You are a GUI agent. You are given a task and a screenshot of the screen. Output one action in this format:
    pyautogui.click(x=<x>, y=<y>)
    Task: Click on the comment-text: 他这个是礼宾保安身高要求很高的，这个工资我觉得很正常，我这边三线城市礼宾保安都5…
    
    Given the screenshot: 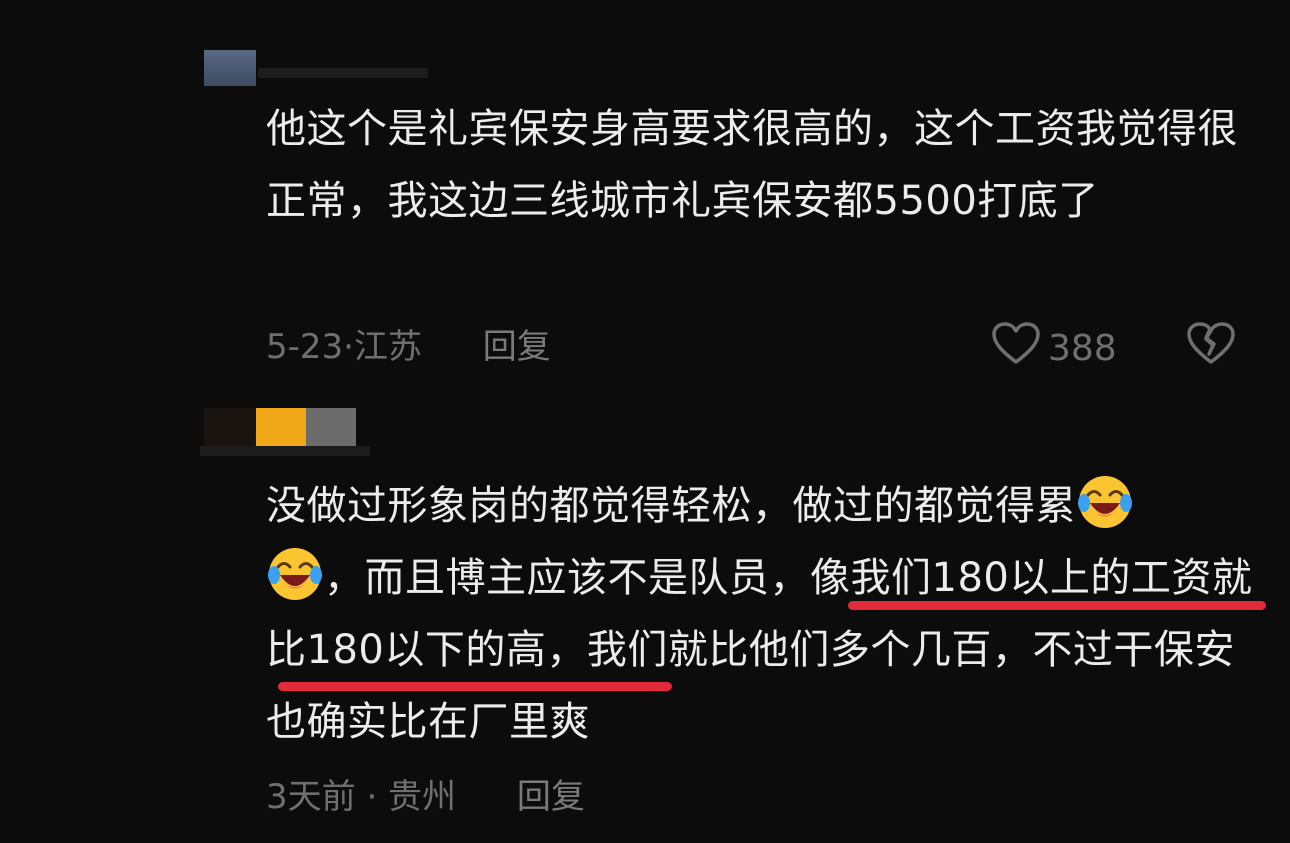 What is the action you would take?
    pyautogui.click(x=752, y=165)
    